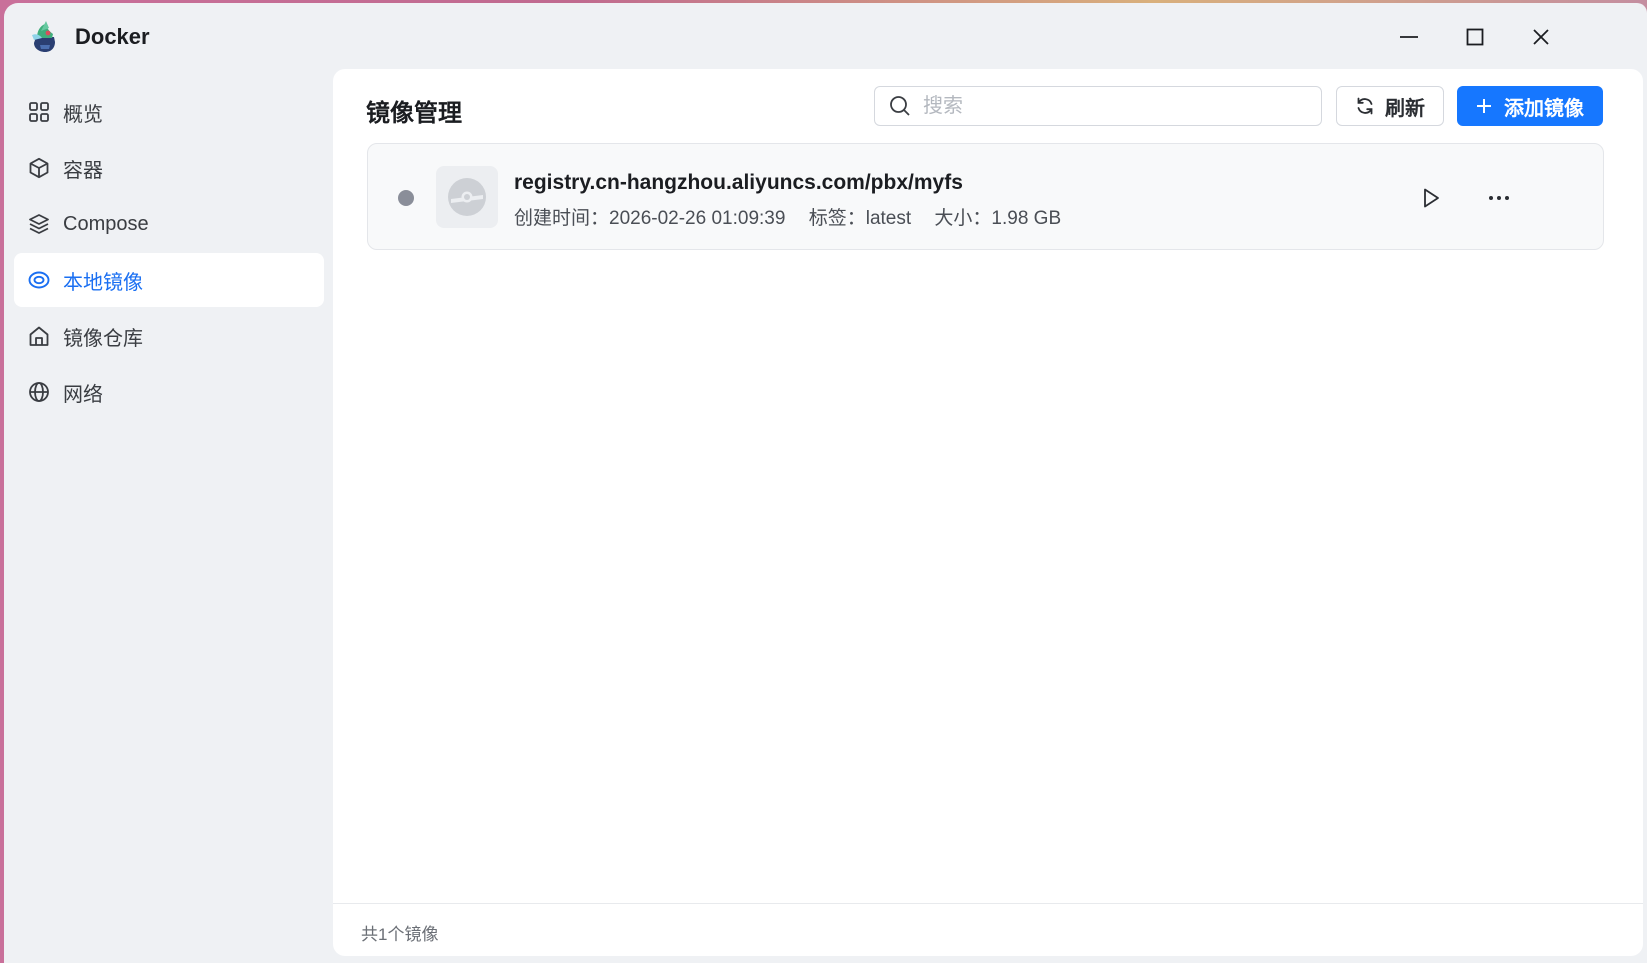  I want to click on title-bar: Docker, so click(825, 36).